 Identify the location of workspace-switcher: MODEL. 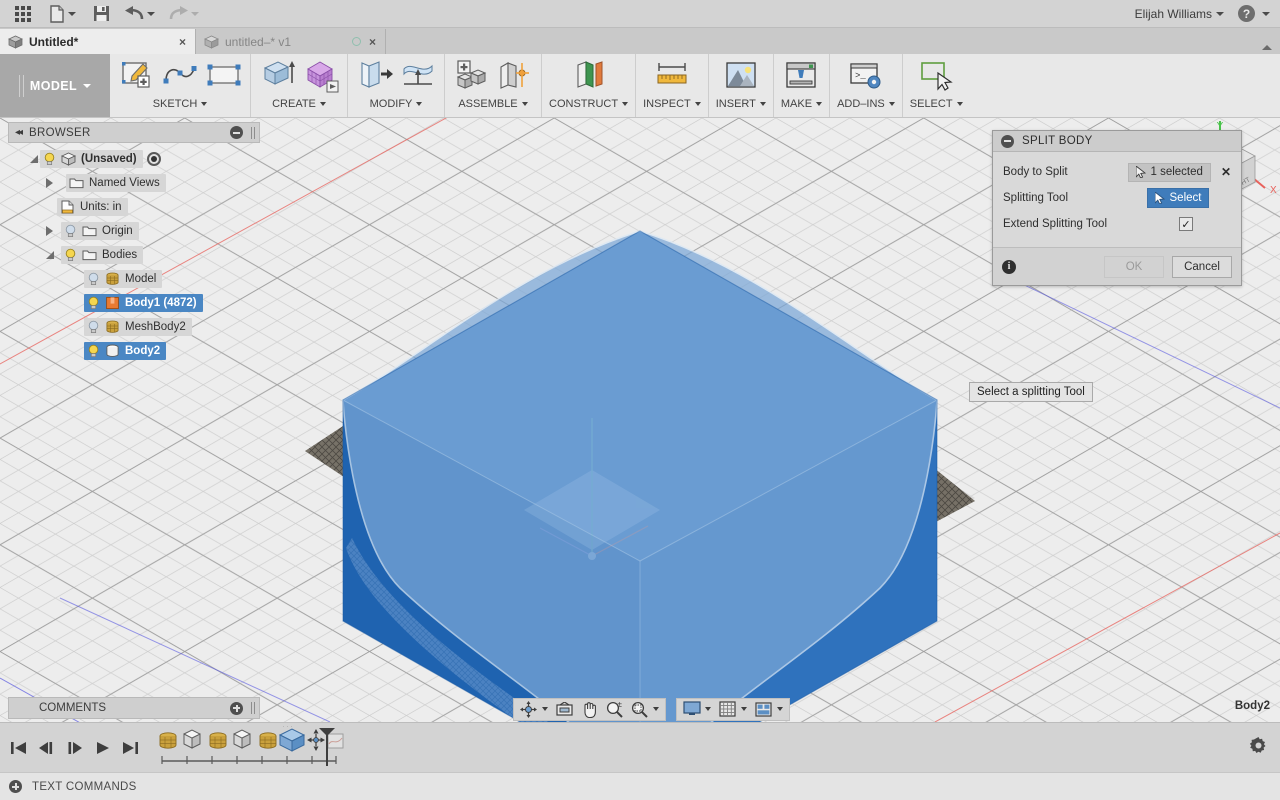
(55, 85).